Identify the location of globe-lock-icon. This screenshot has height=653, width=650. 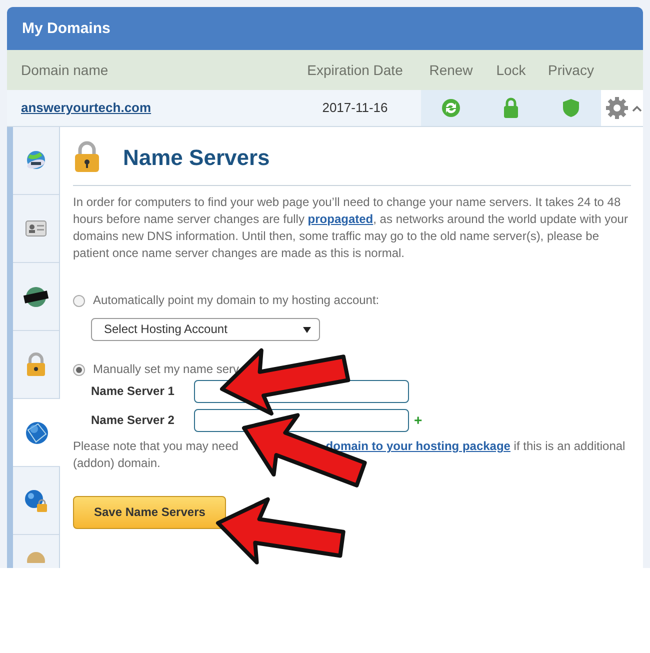
(36, 501).